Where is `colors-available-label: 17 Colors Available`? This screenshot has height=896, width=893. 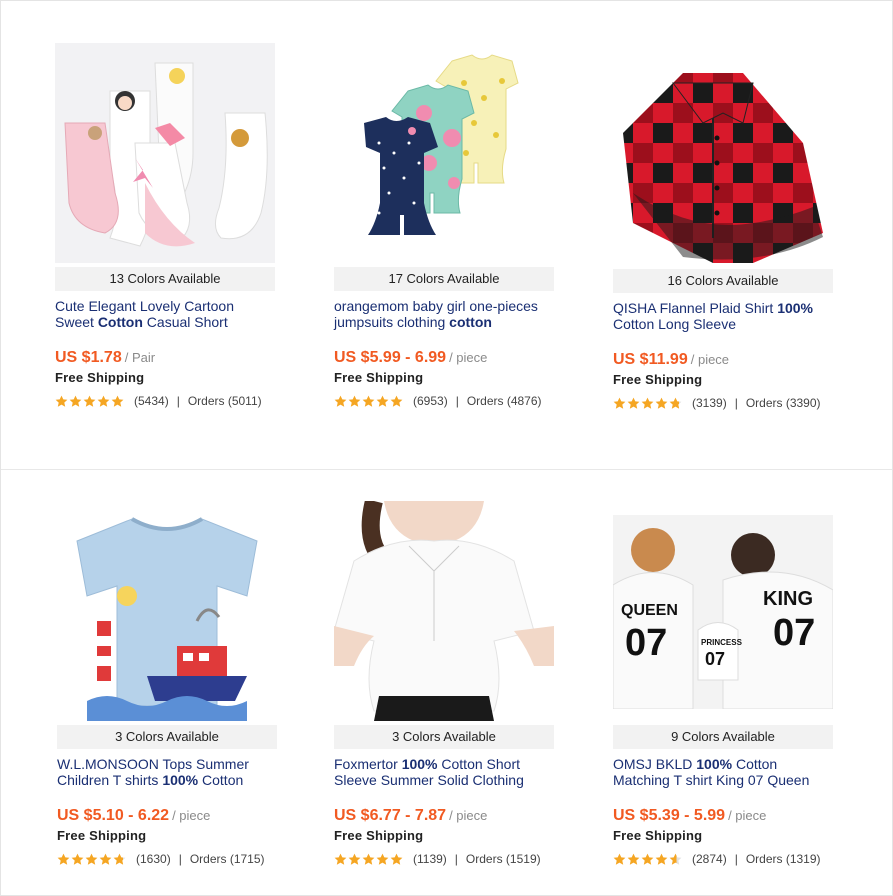 colors-available-label: 17 Colors Available is located at coordinates (444, 279).